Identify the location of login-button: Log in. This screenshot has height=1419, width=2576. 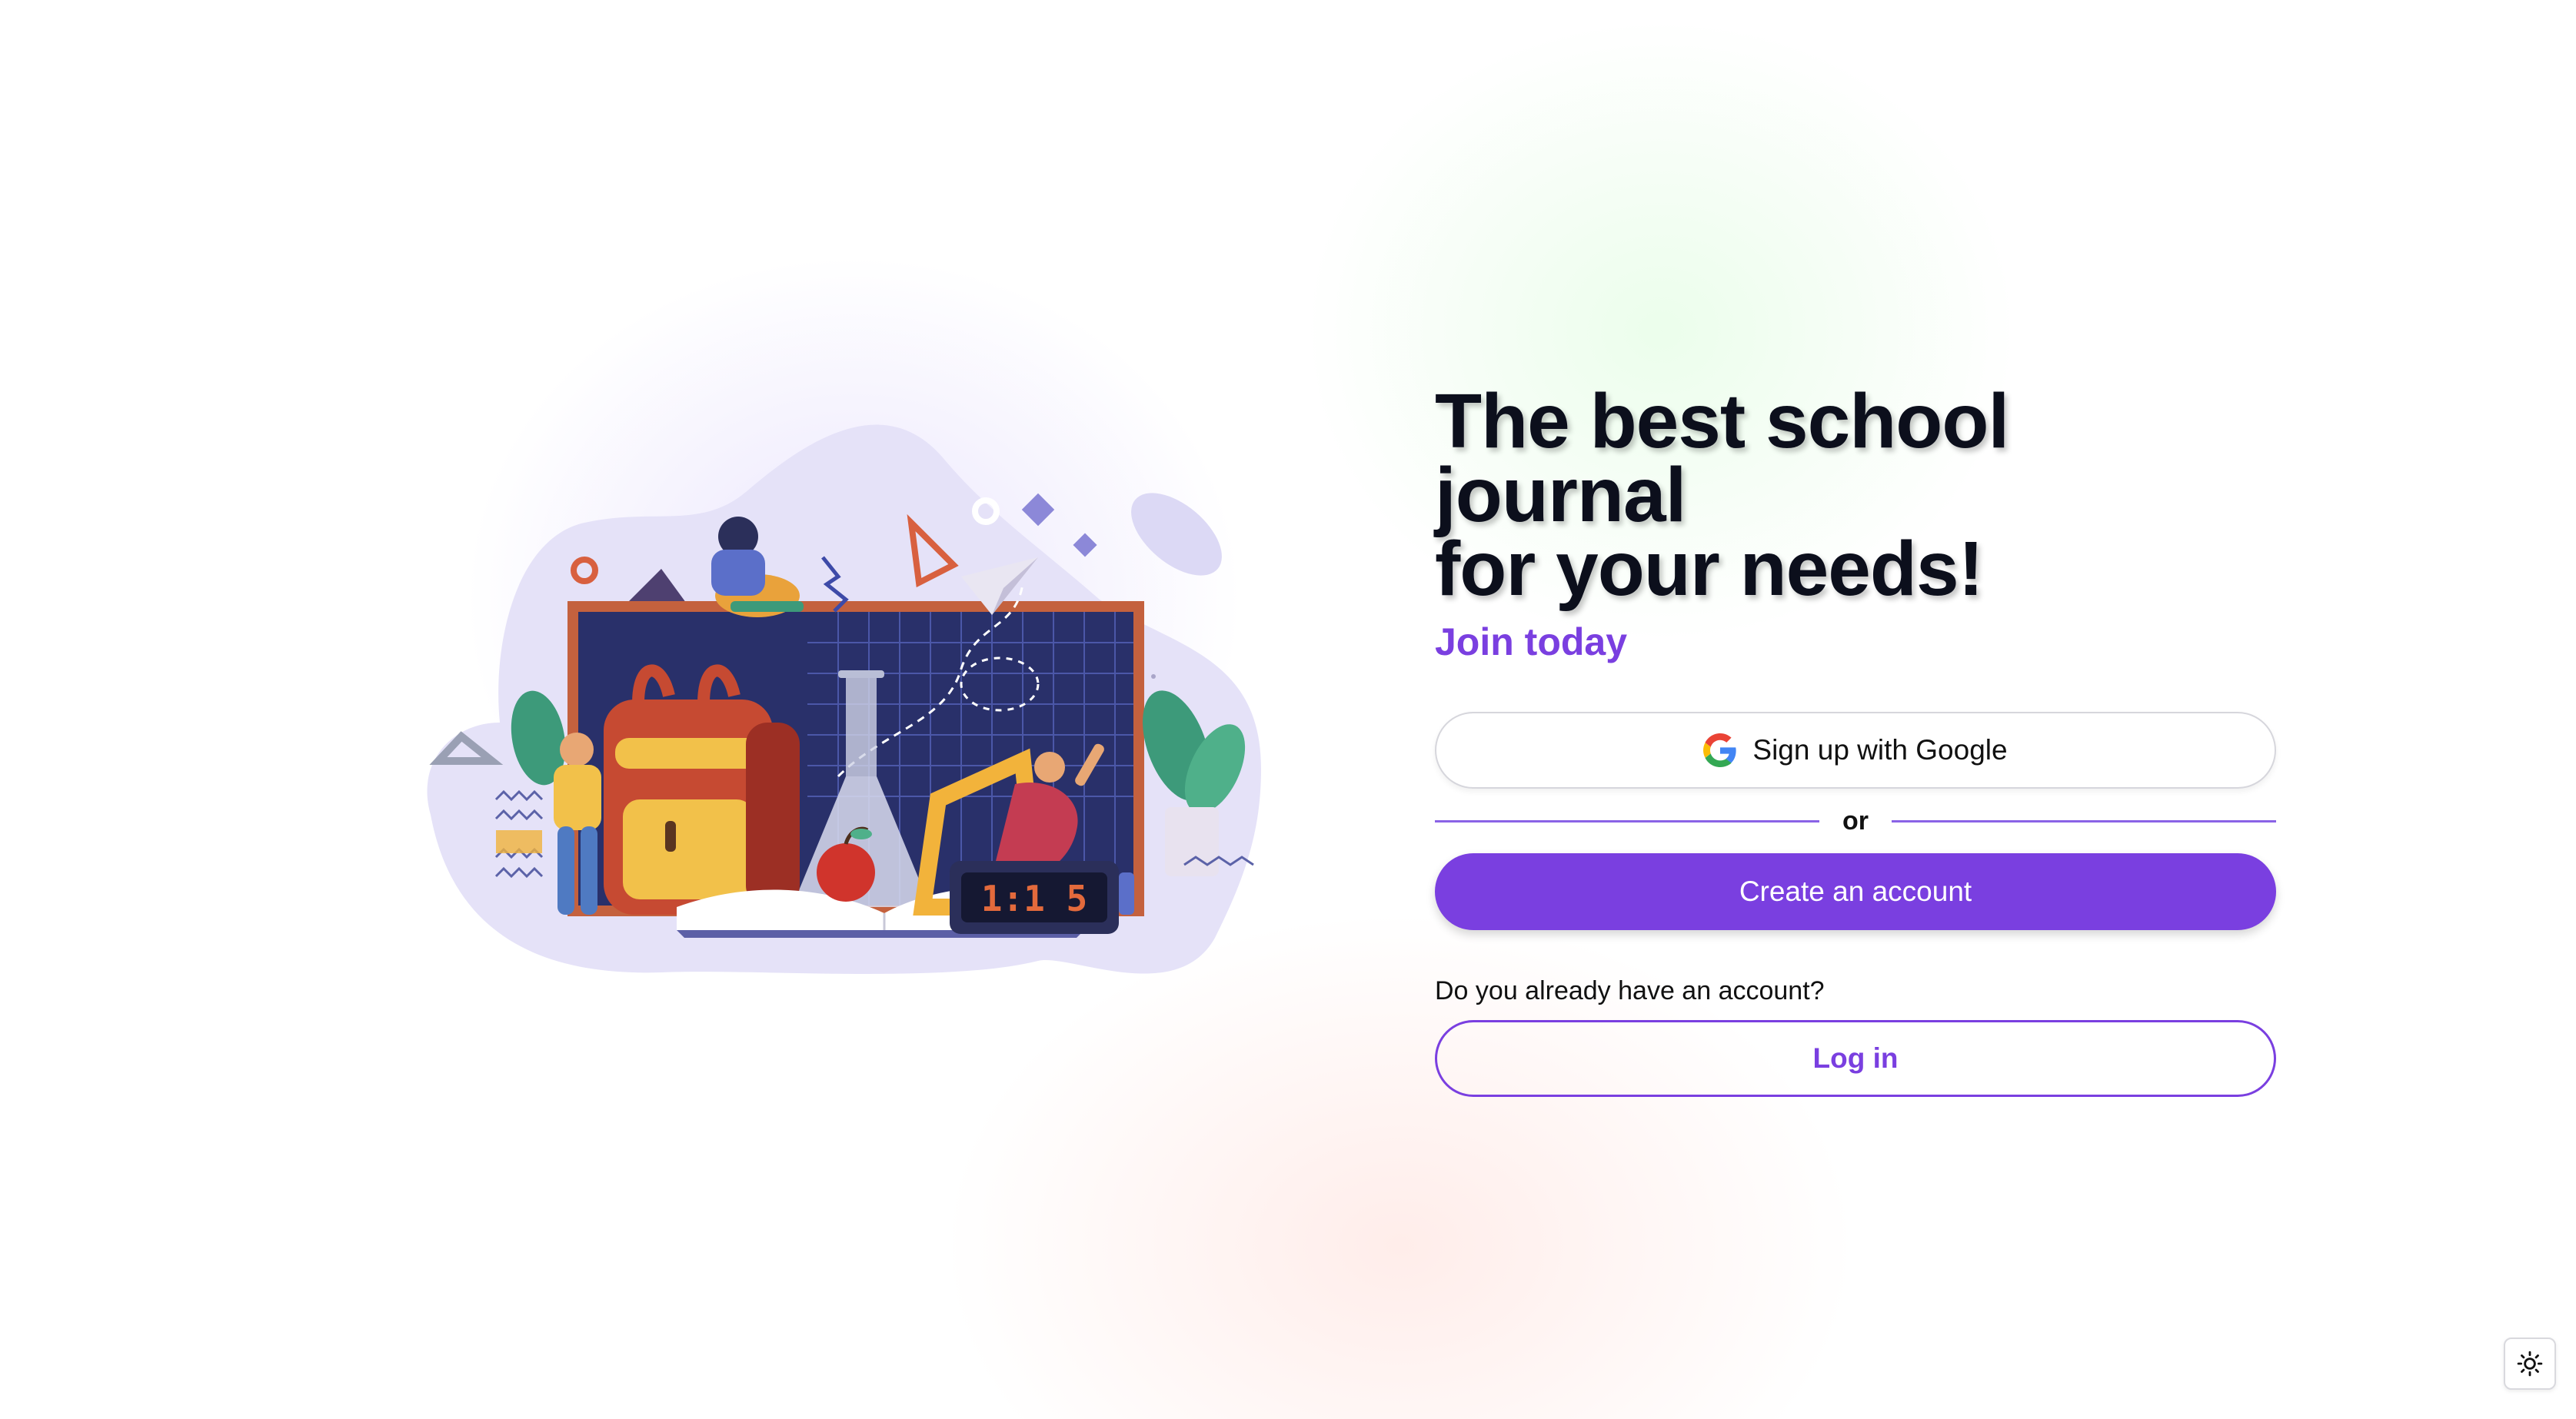
(1855, 1058).